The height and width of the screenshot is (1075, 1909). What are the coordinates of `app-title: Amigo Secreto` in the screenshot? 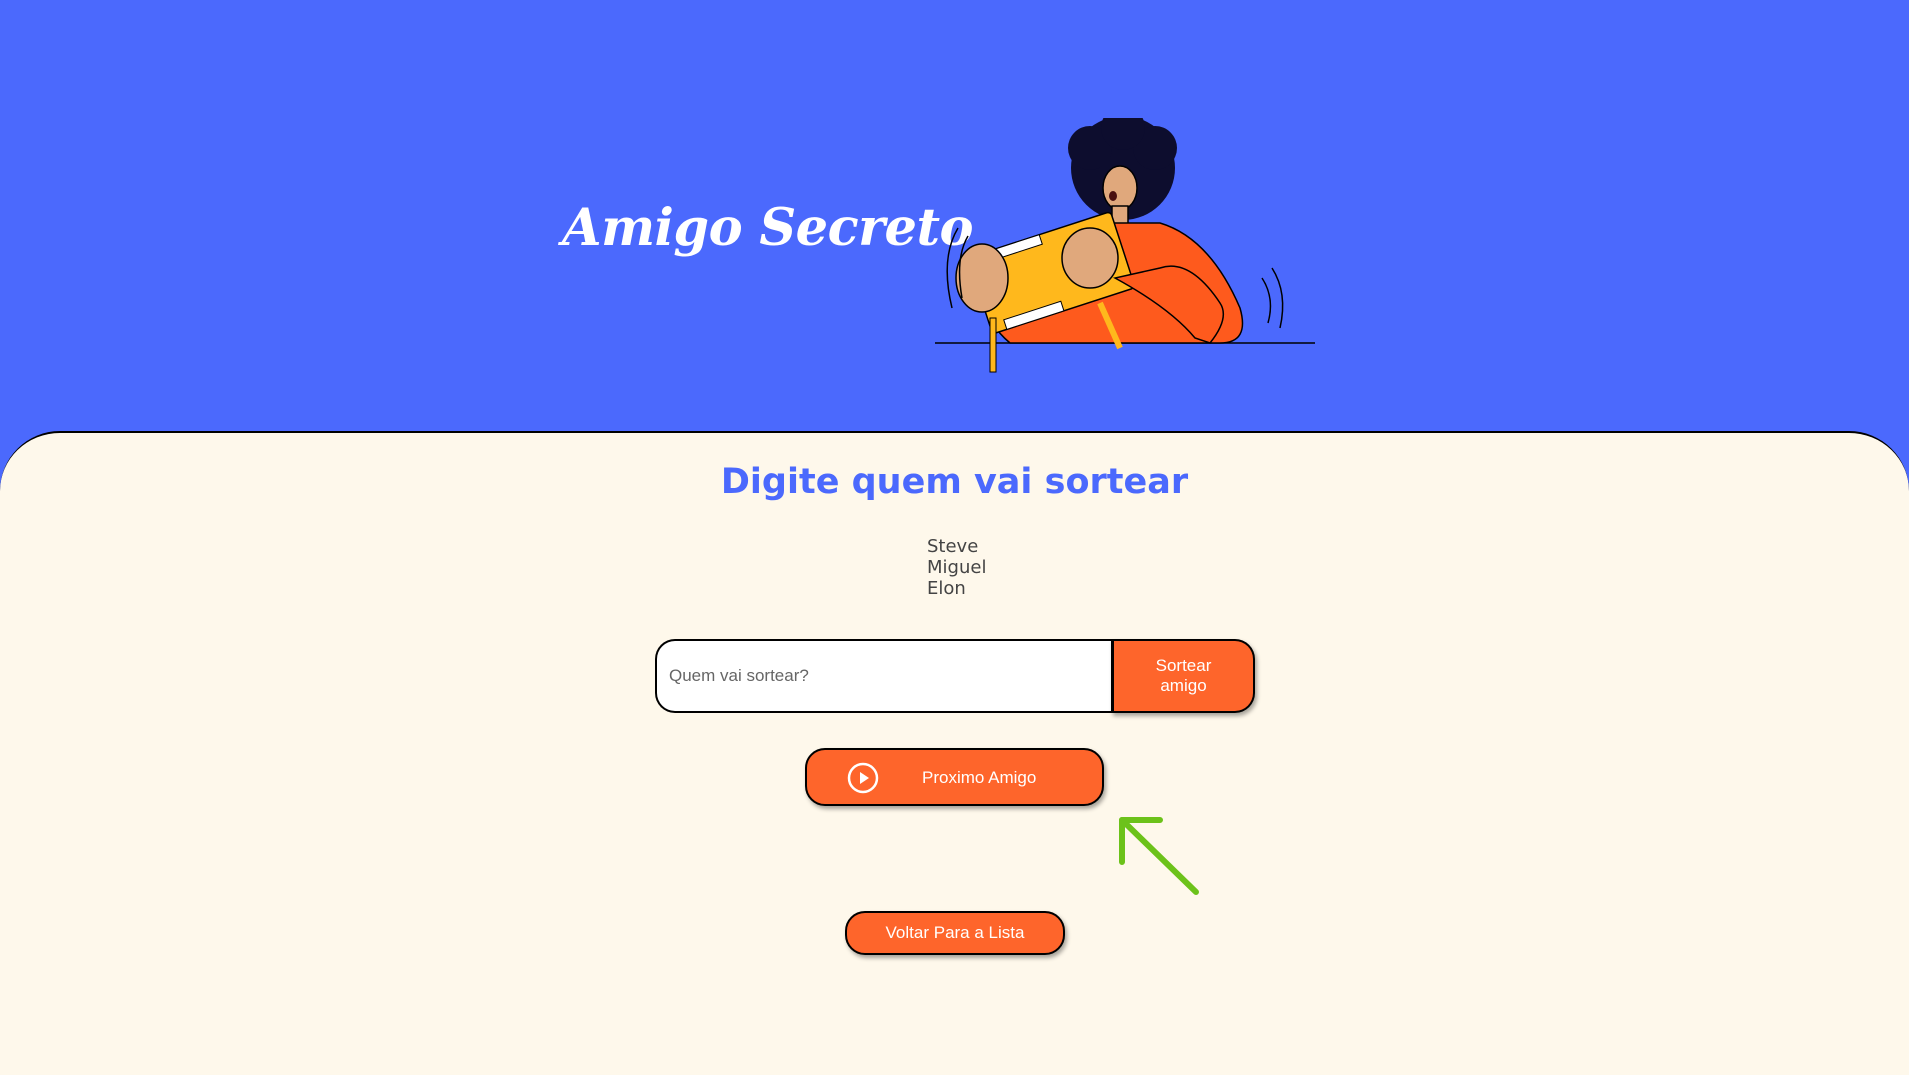 It's located at (768, 228).